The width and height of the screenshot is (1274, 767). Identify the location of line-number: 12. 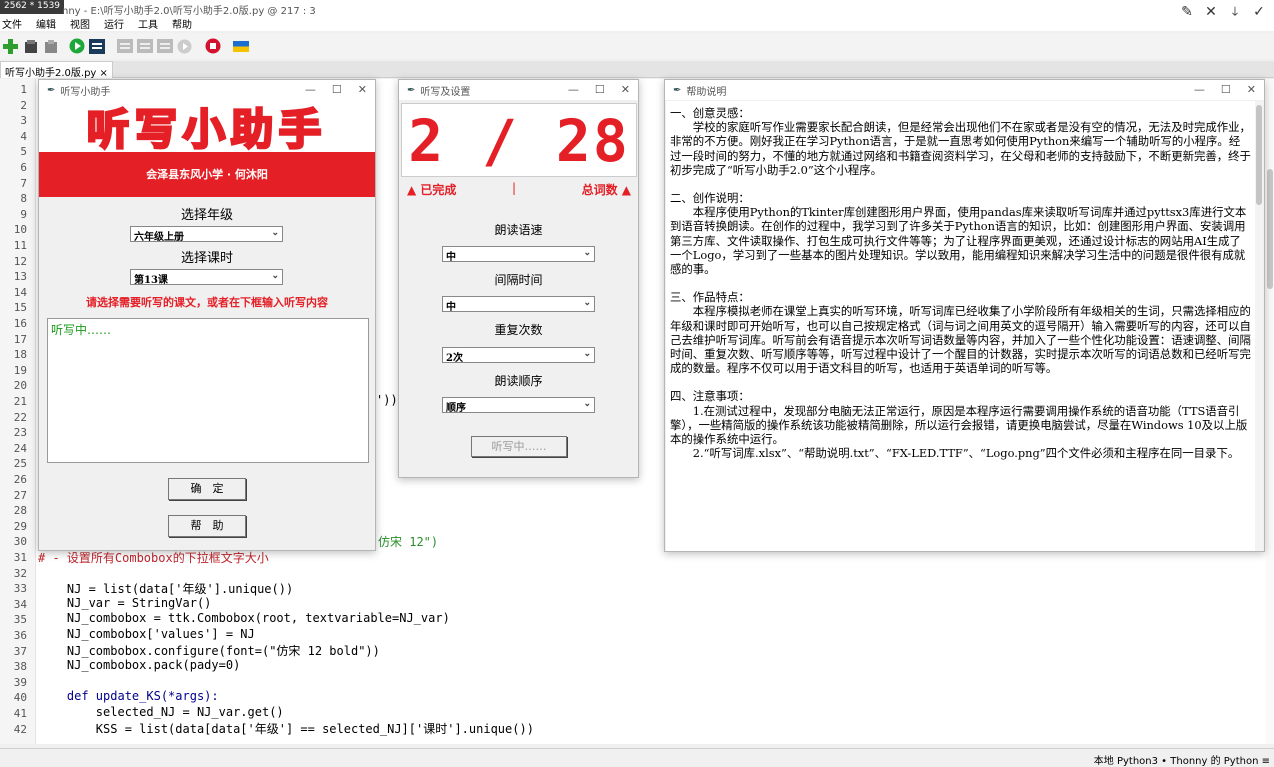
(20, 261).